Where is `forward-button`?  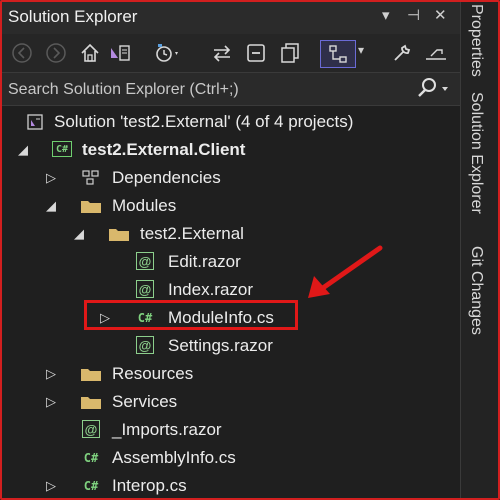 forward-button is located at coordinates (56, 53).